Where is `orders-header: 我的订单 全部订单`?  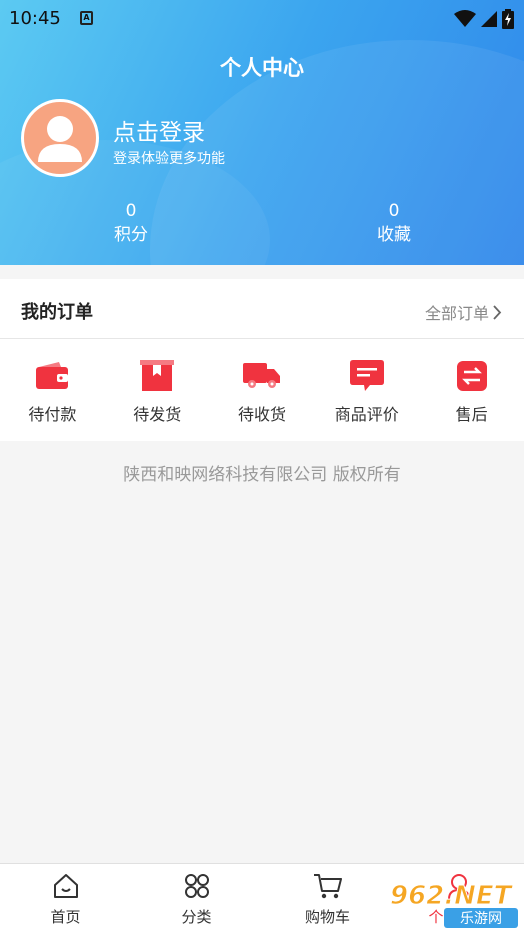
orders-header: 我的订单 全部订单 is located at coordinates (262, 309).